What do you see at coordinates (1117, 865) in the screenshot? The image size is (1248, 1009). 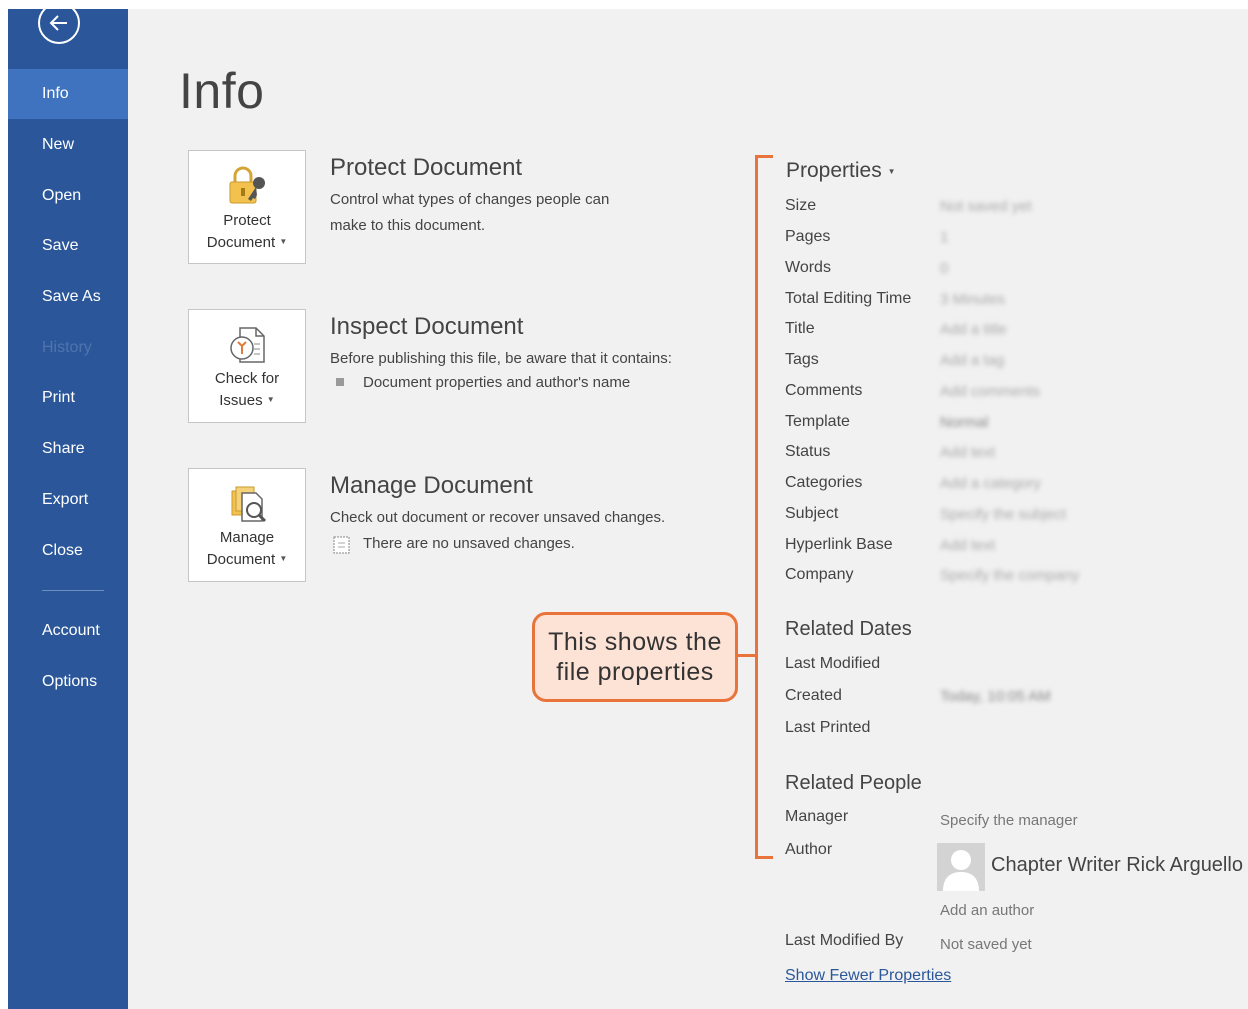 I see `author-name: Chapter Writer Rick Arguello` at bounding box center [1117, 865].